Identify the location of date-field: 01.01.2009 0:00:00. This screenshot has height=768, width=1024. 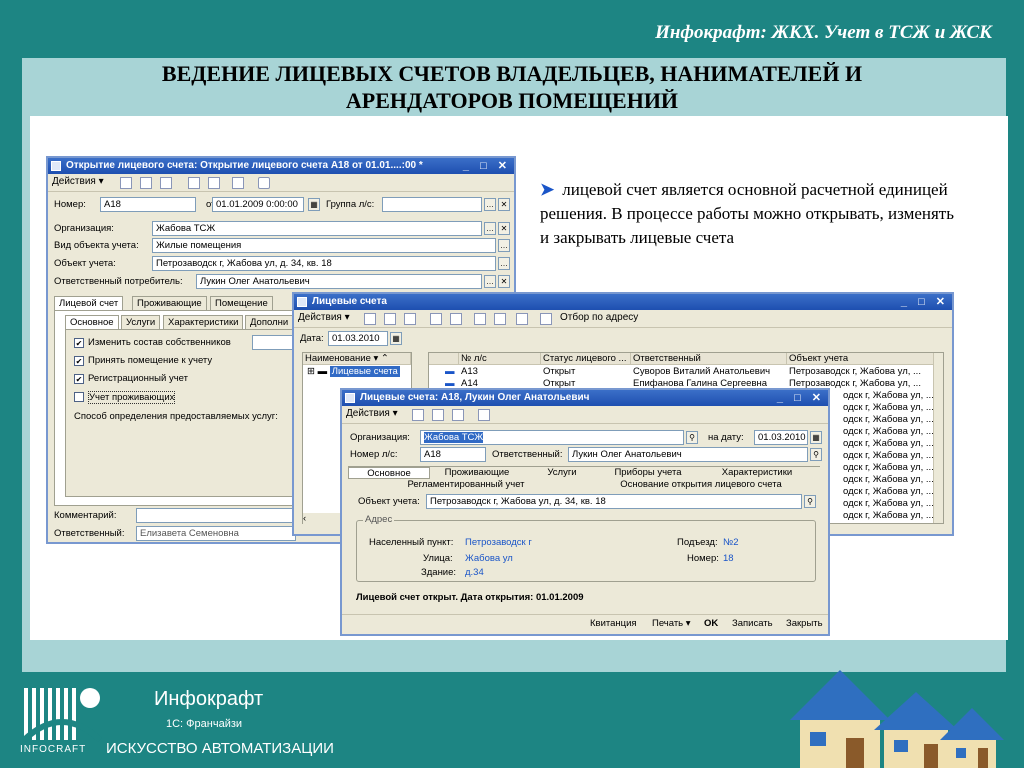
(258, 204).